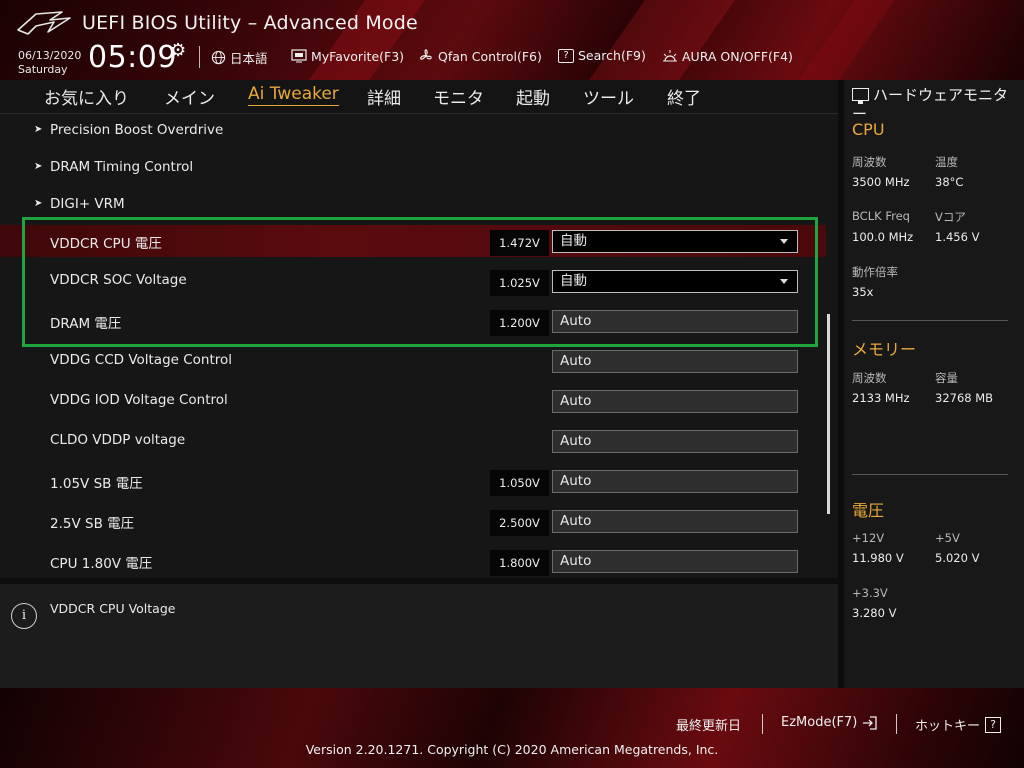  I want to click on memory-section-title: メモリー, so click(884, 349).